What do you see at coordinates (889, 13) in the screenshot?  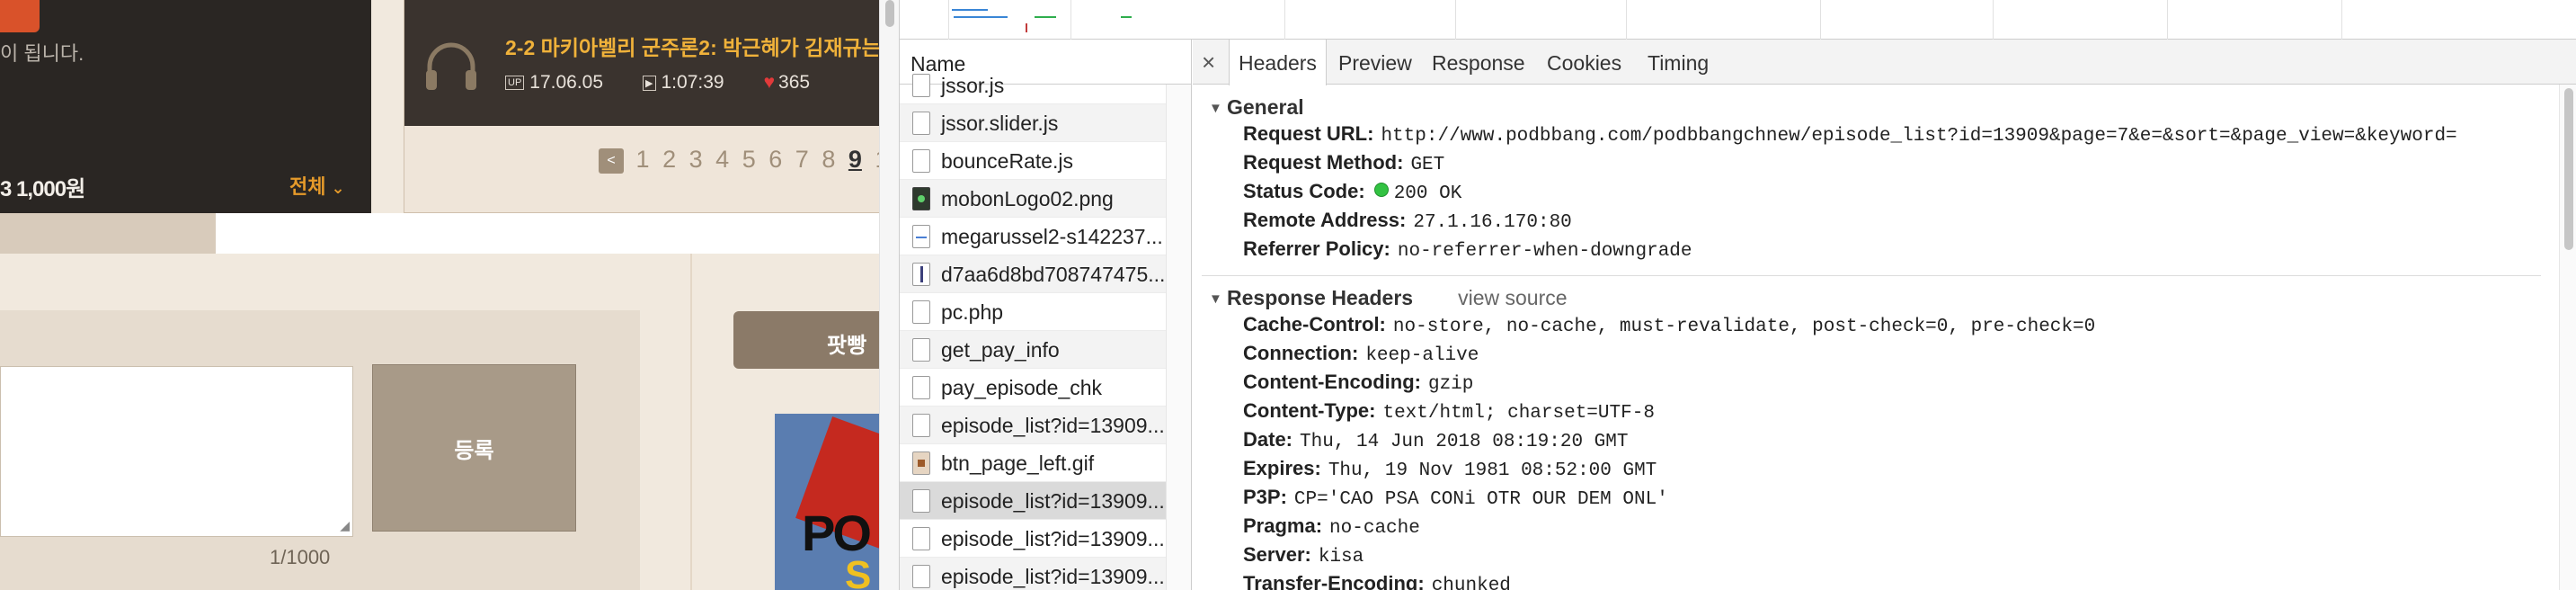 I see `page-scroll-thumb` at bounding box center [889, 13].